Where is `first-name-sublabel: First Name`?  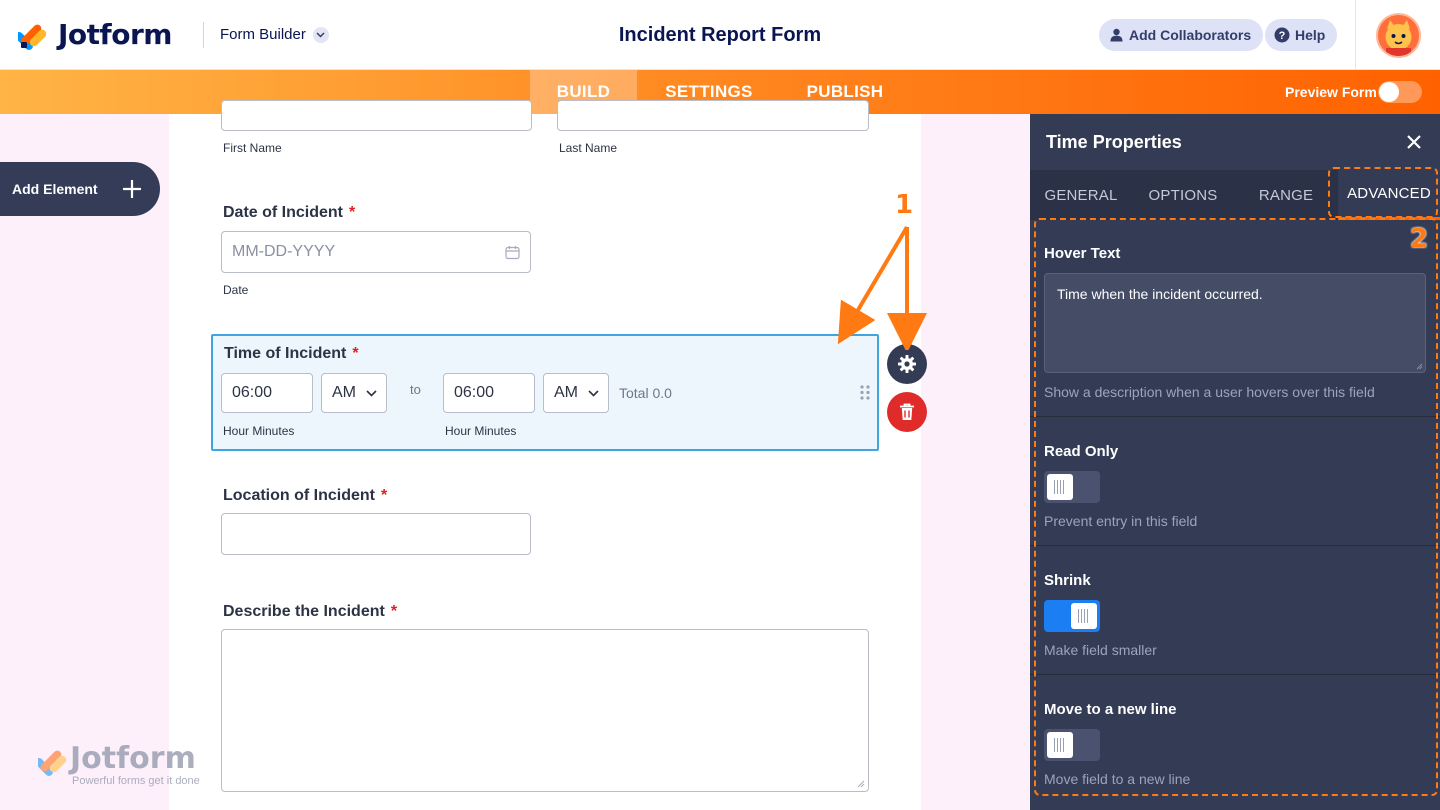
first-name-sublabel: First Name is located at coordinates (252, 148).